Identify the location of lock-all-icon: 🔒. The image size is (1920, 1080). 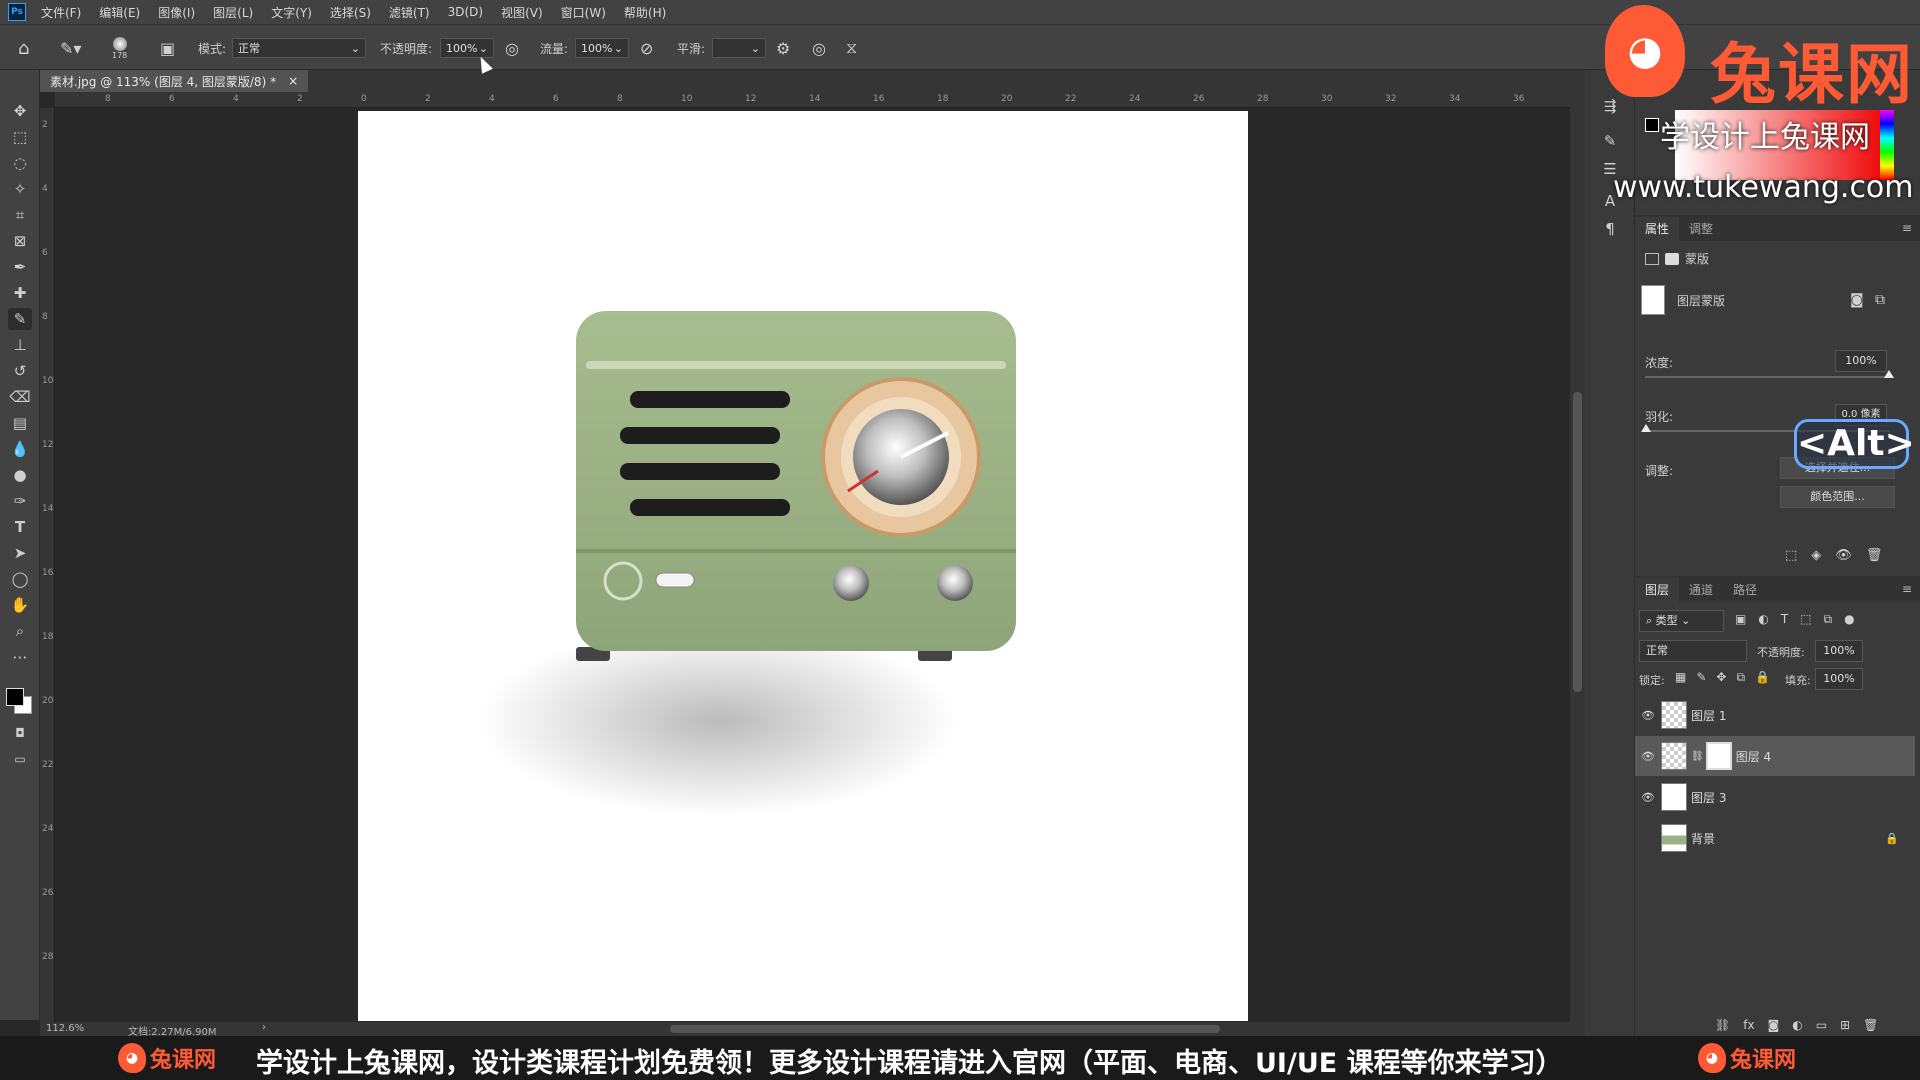
(1762, 677).